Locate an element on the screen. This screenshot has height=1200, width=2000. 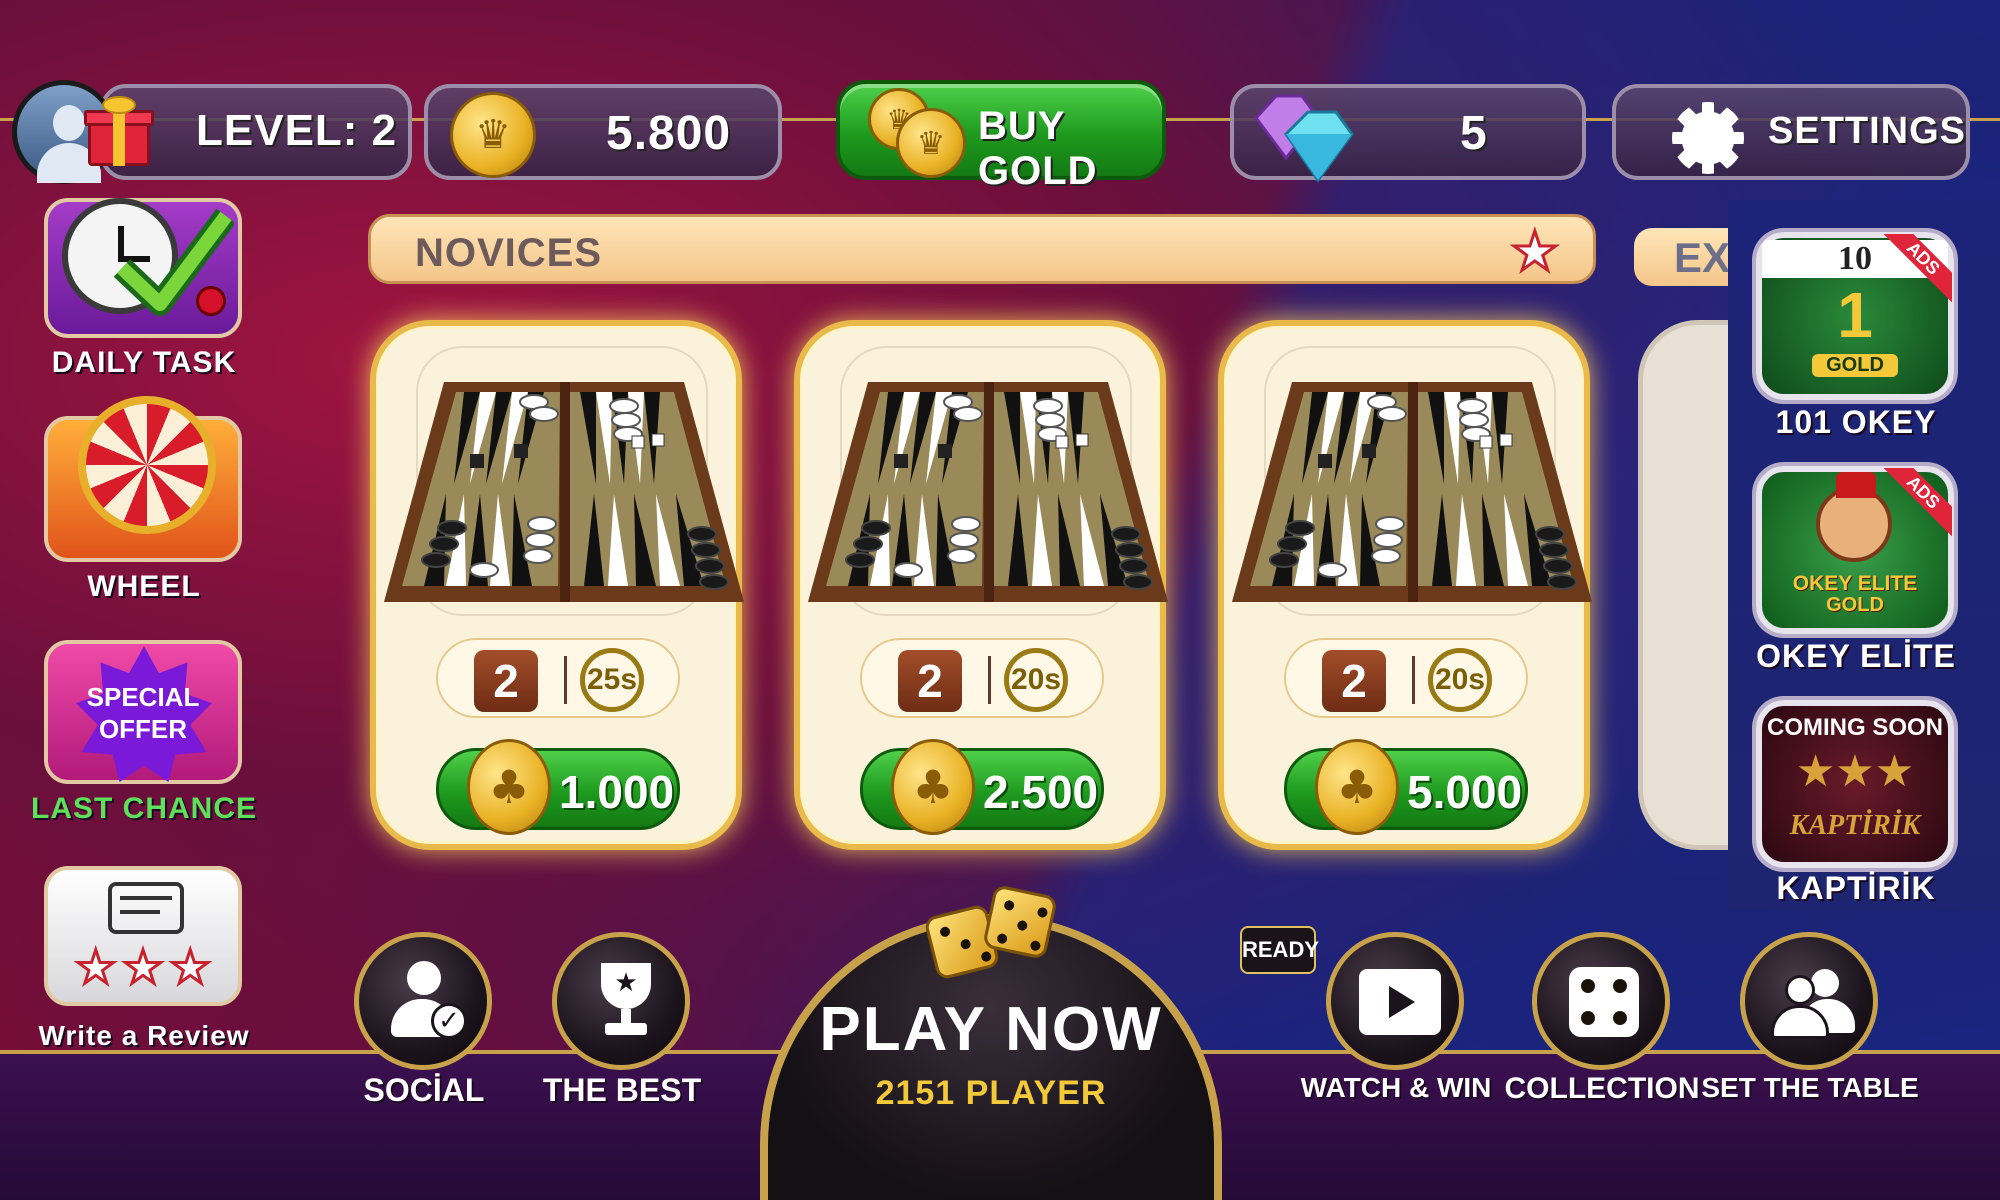
room-card: 2 25s ♣ 1.000 is located at coordinates (557, 585).